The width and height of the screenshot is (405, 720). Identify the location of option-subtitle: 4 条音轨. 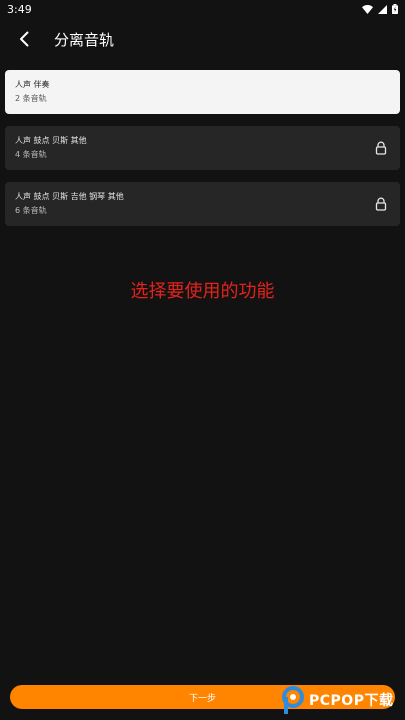
(31, 154).